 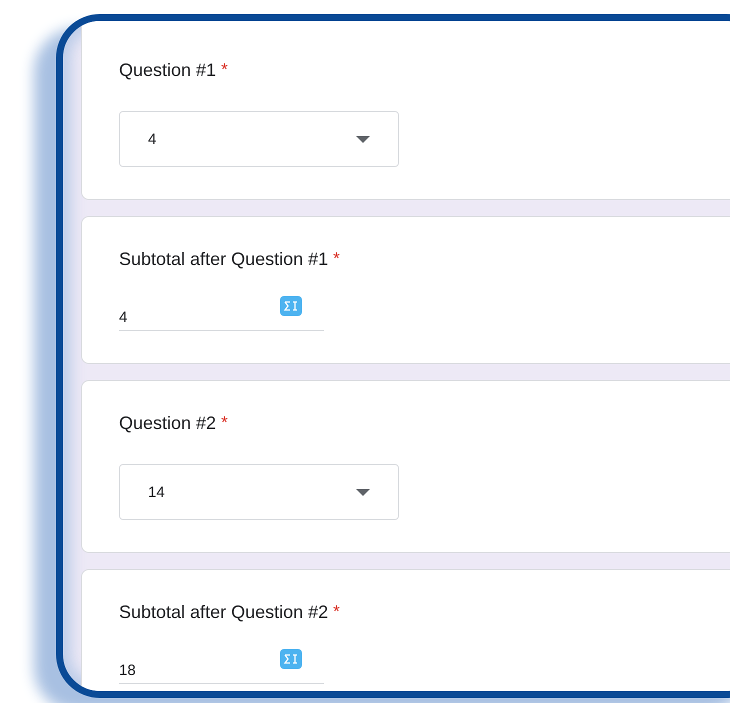 I want to click on answer-field: 18, so click(x=127, y=665).